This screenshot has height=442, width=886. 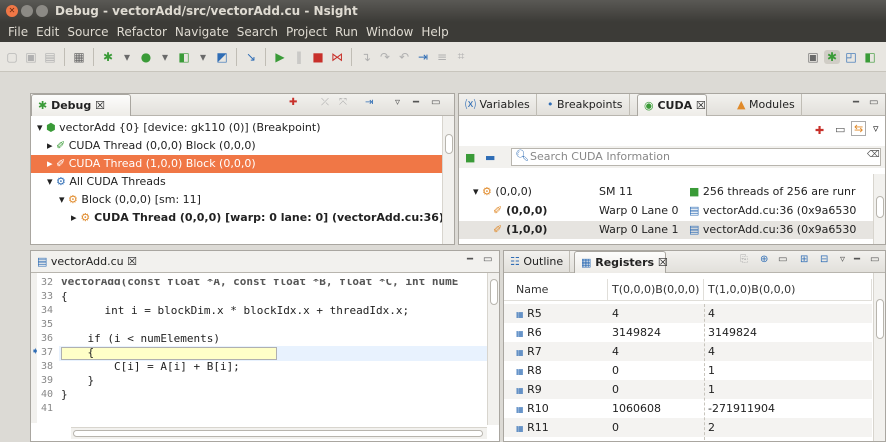 I want to click on resume-icon: ▶, so click(x=280, y=57).